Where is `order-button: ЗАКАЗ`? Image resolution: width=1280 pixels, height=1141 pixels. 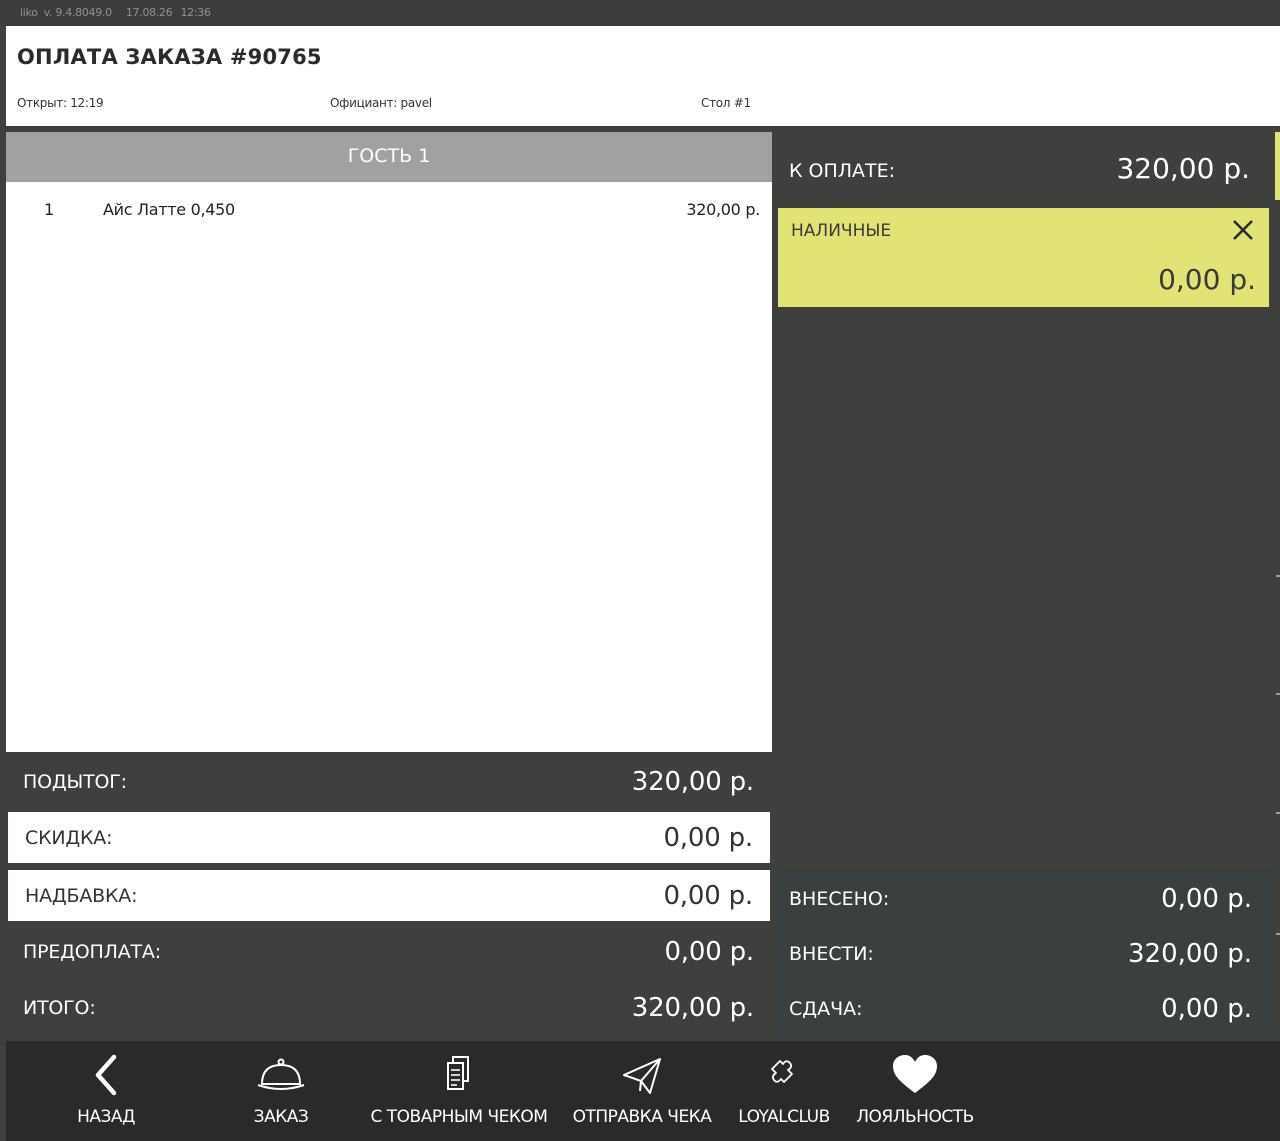
order-button: ЗАКАЗ is located at coordinates (281, 1091).